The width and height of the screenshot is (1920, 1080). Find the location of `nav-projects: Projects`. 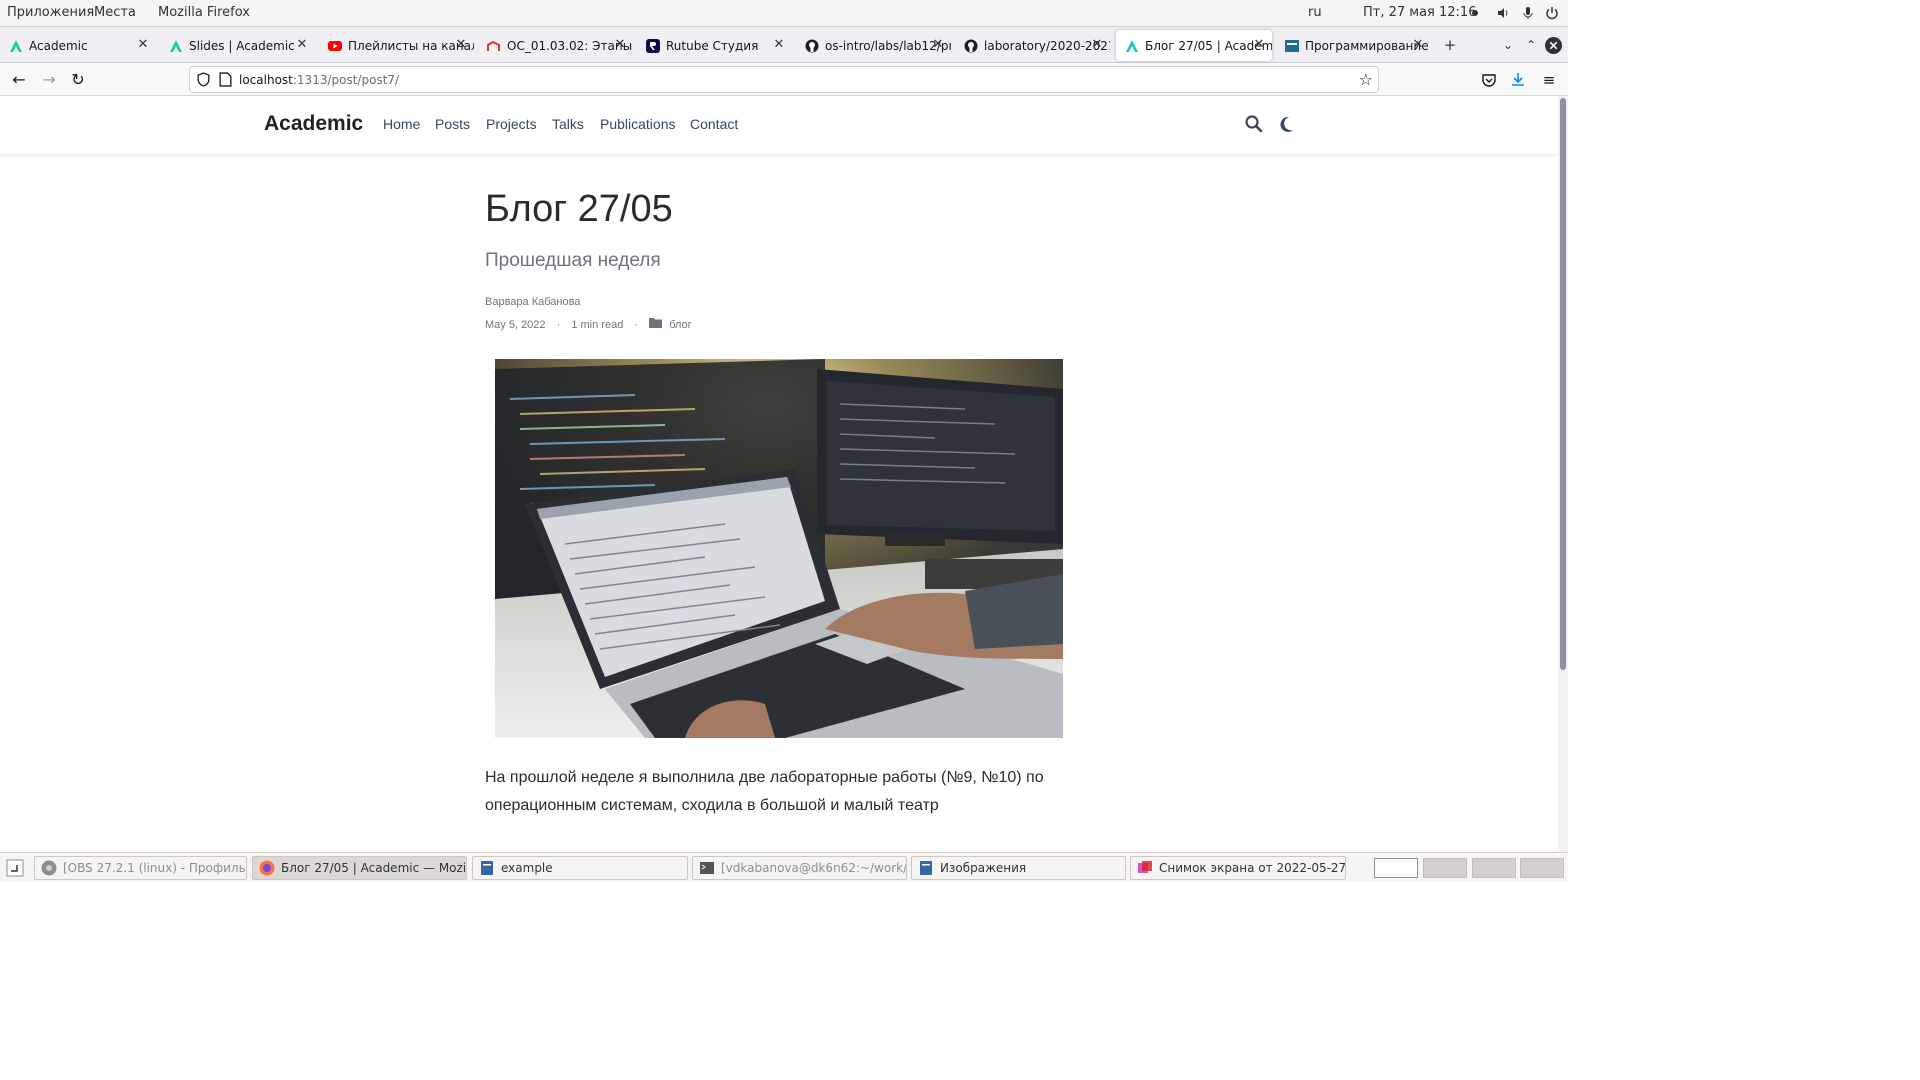

nav-projects: Projects is located at coordinates (511, 124).